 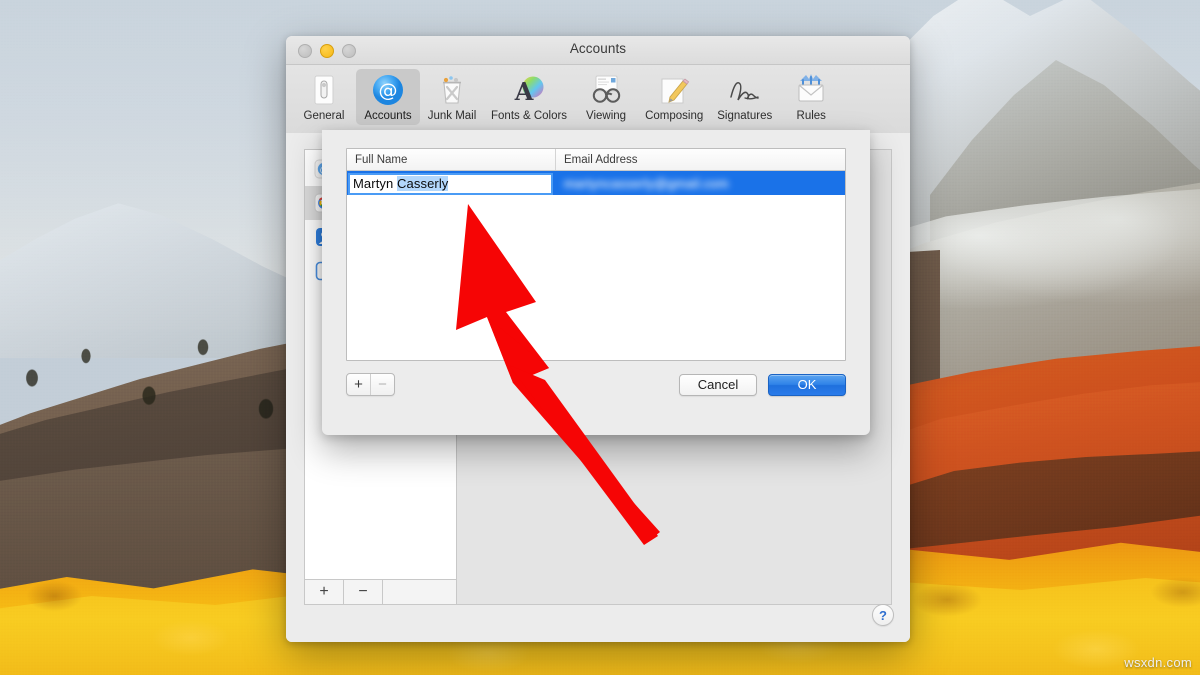 What do you see at coordinates (452, 90) in the screenshot?
I see `trash-can-icon` at bounding box center [452, 90].